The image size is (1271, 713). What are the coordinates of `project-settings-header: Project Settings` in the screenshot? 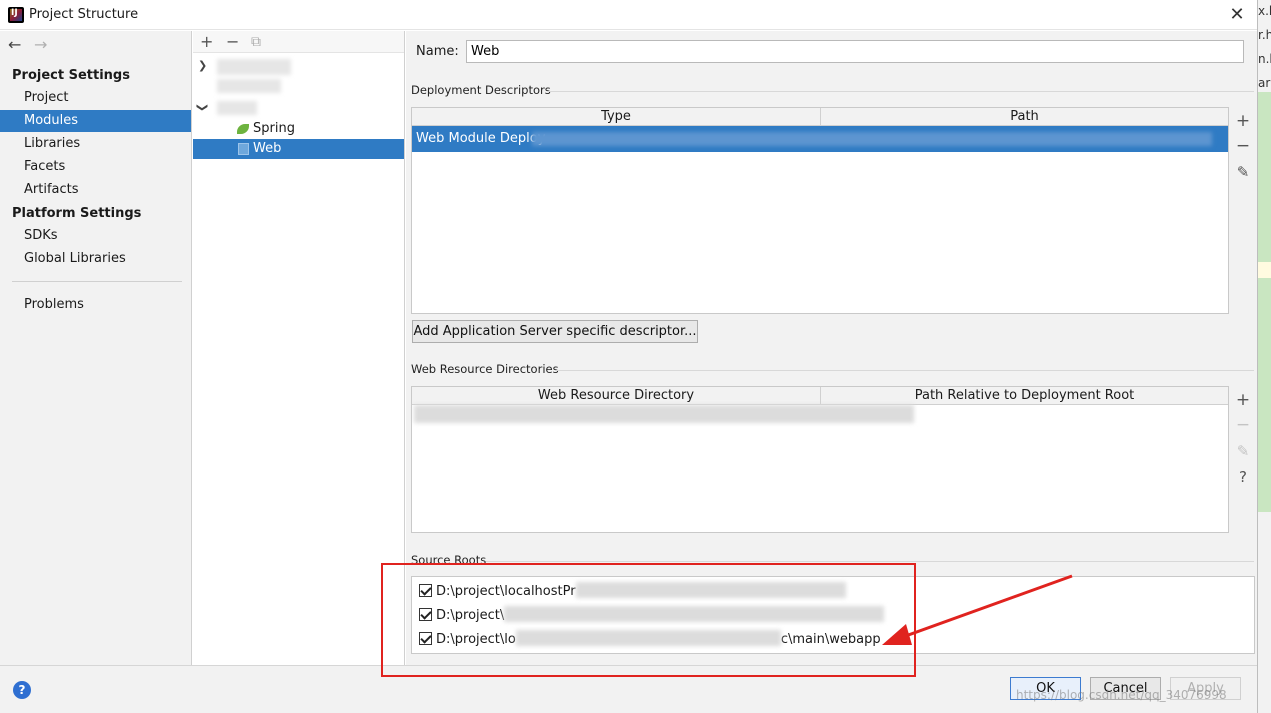 It's located at (71, 75).